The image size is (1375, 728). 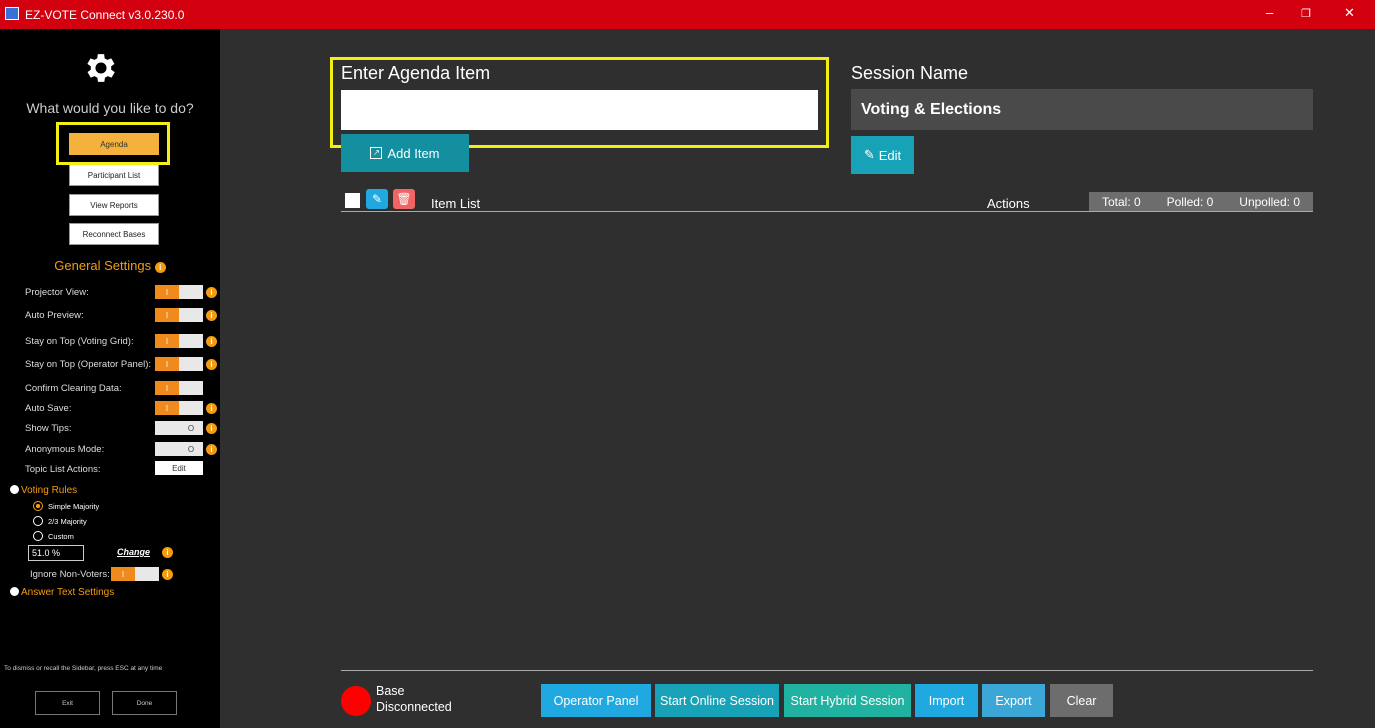 I want to click on app-logo-icon, so click(x=12, y=13).